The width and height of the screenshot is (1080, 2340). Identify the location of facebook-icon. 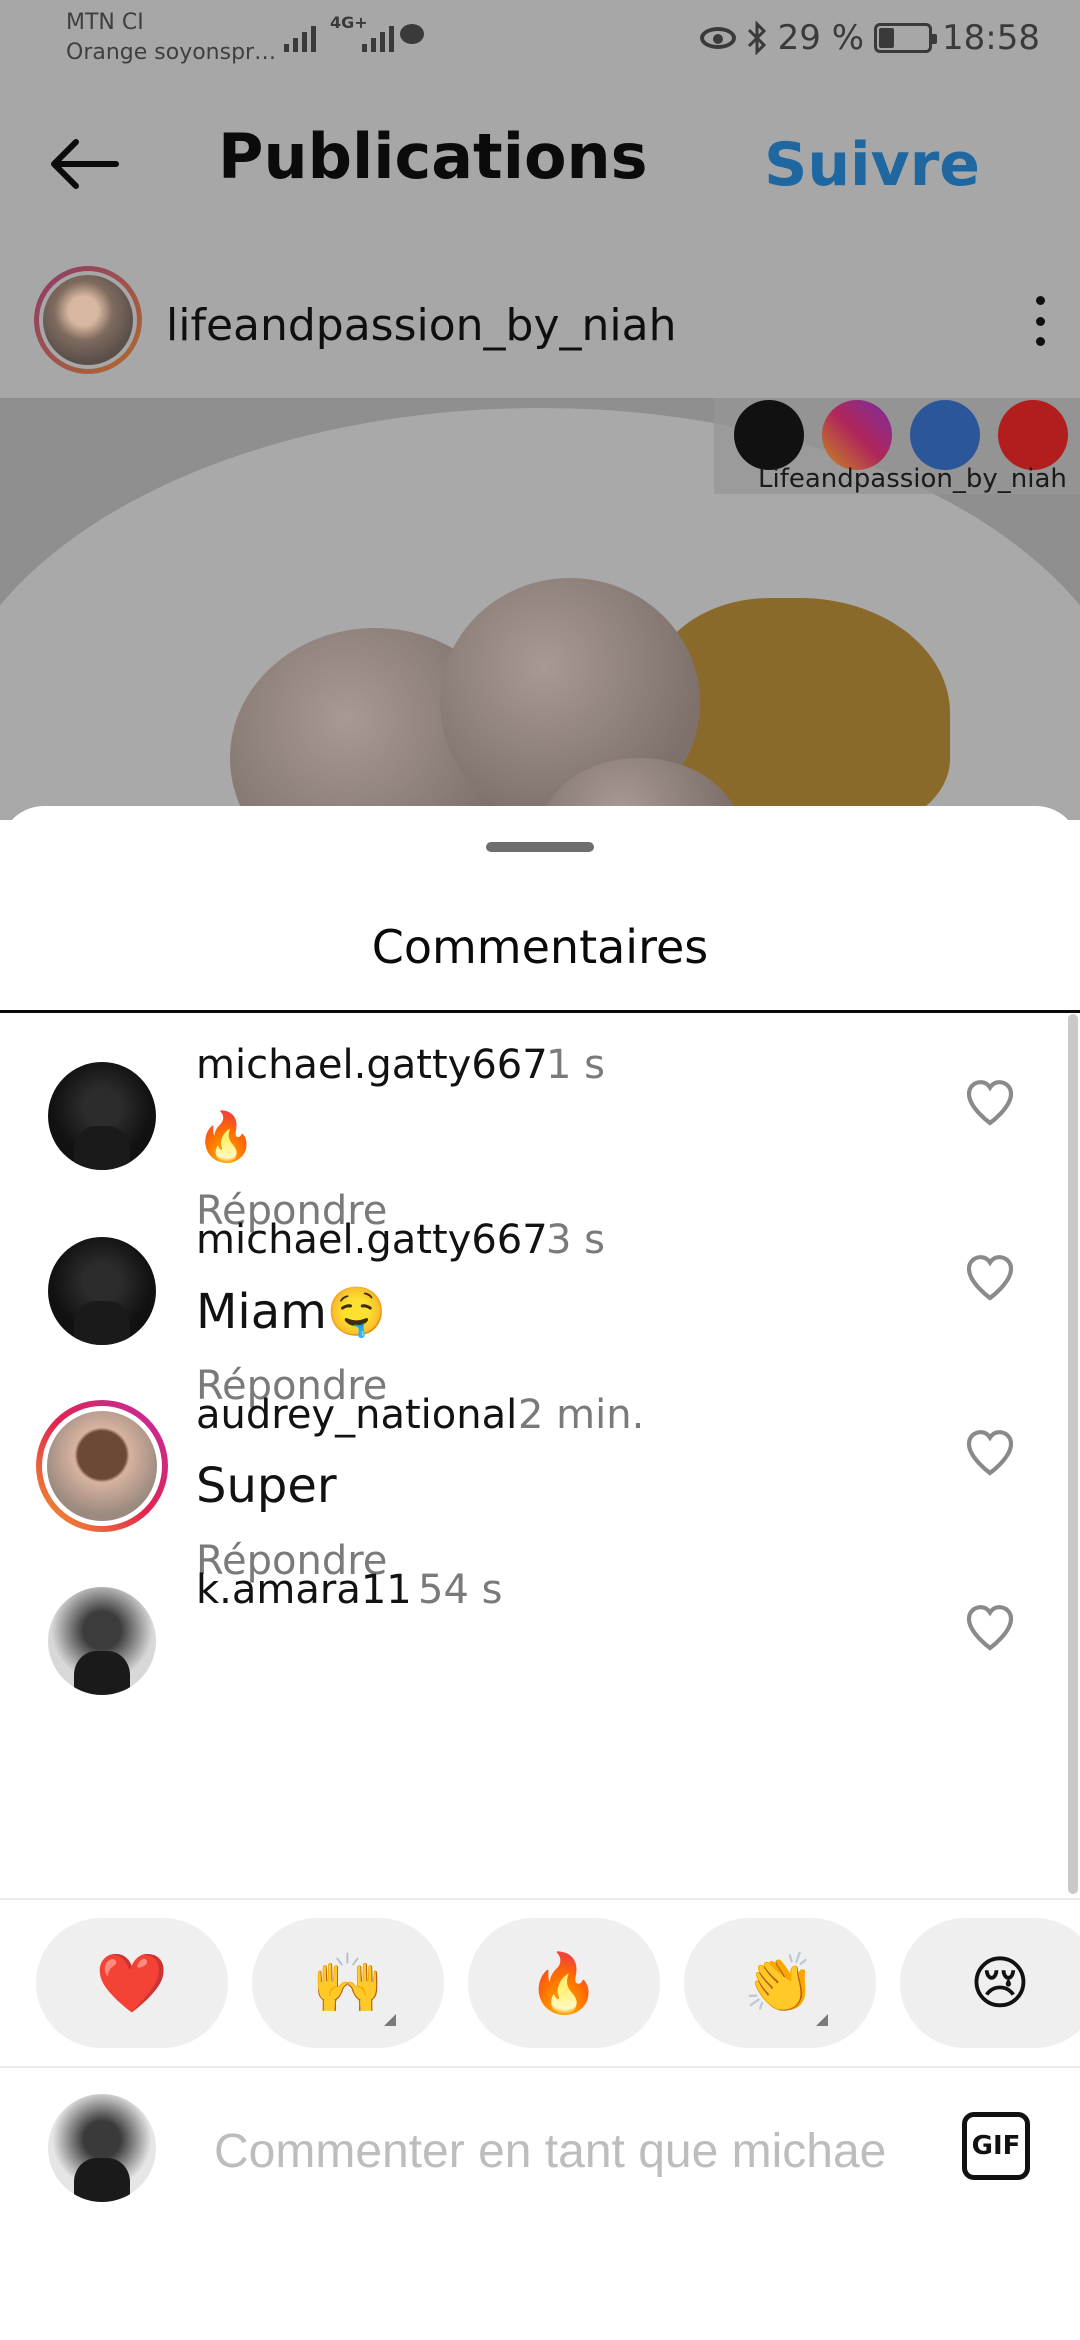
(945, 435).